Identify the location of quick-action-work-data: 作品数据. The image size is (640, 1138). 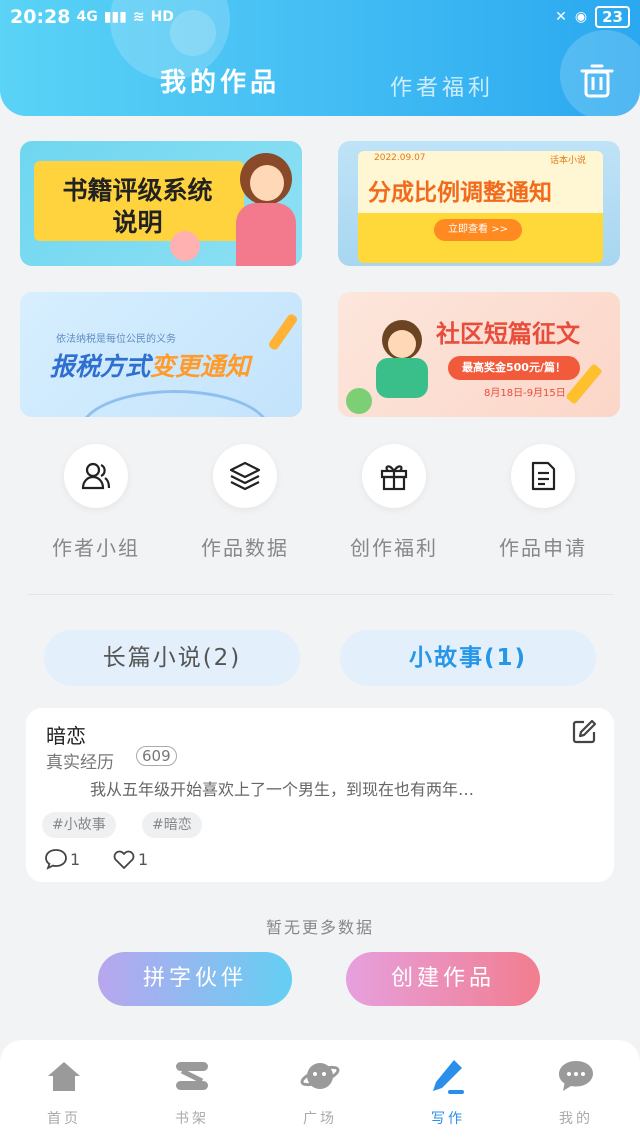
(245, 502).